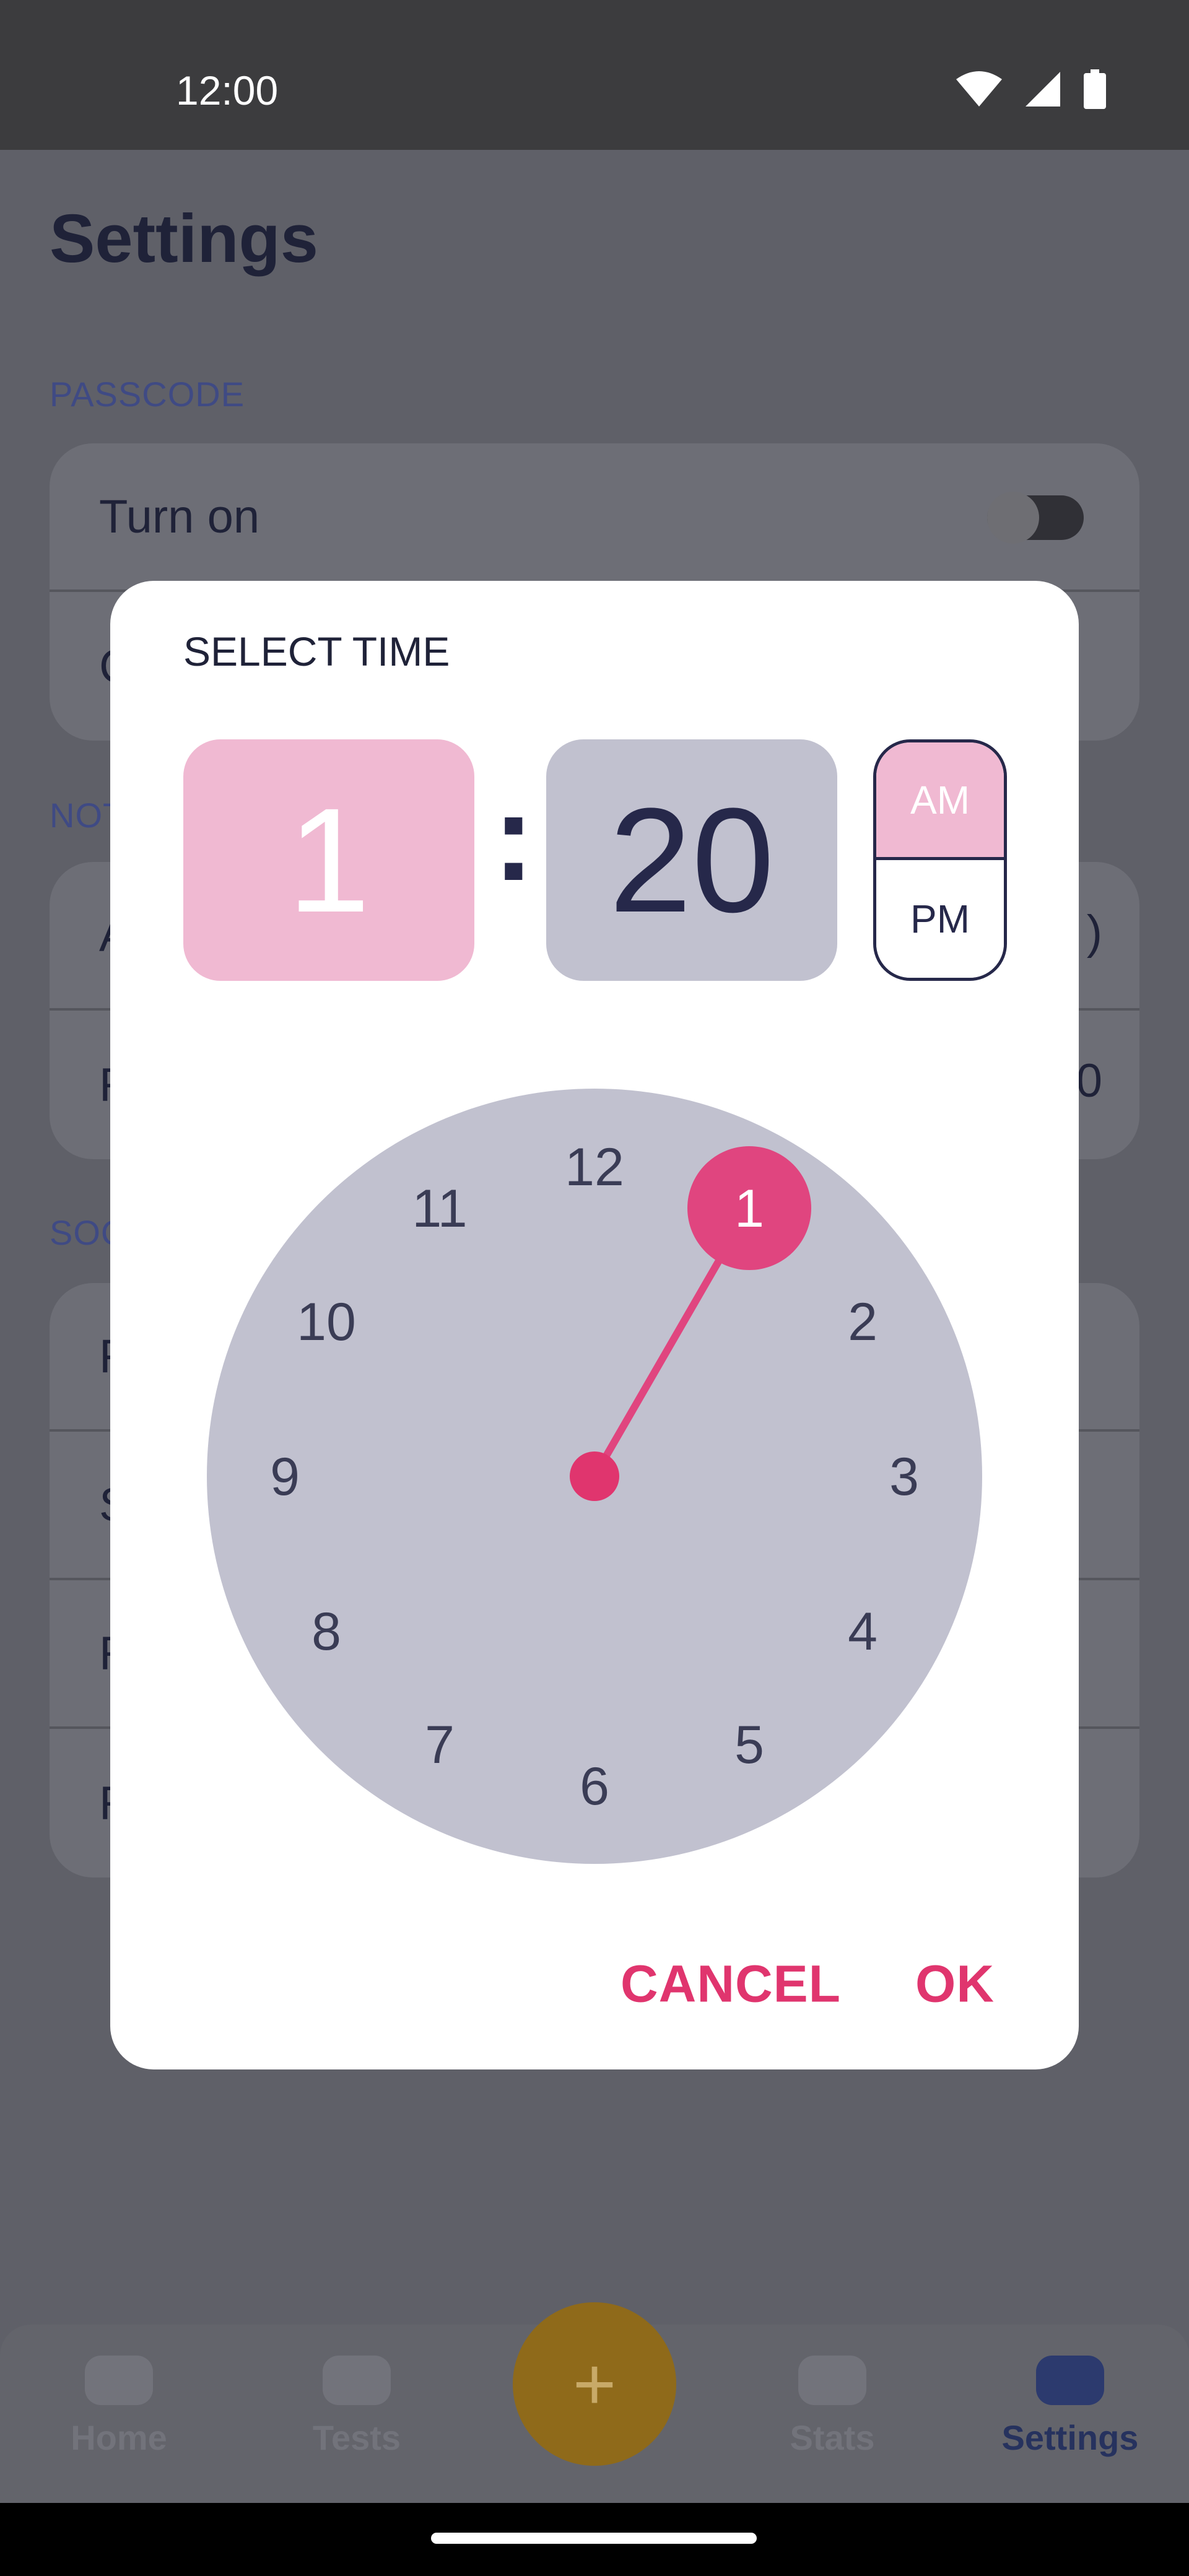 The image size is (1189, 2576). What do you see at coordinates (832, 2380) in the screenshot?
I see `stats-icon` at bounding box center [832, 2380].